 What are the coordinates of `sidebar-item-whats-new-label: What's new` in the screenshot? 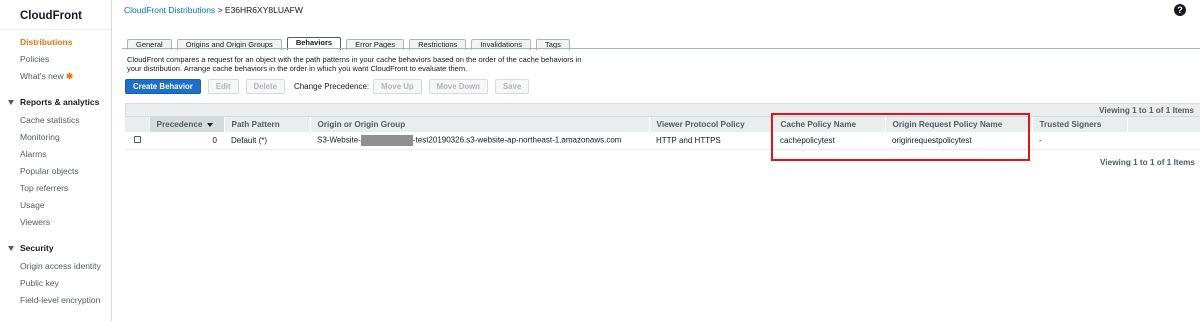 It's located at (42, 76).